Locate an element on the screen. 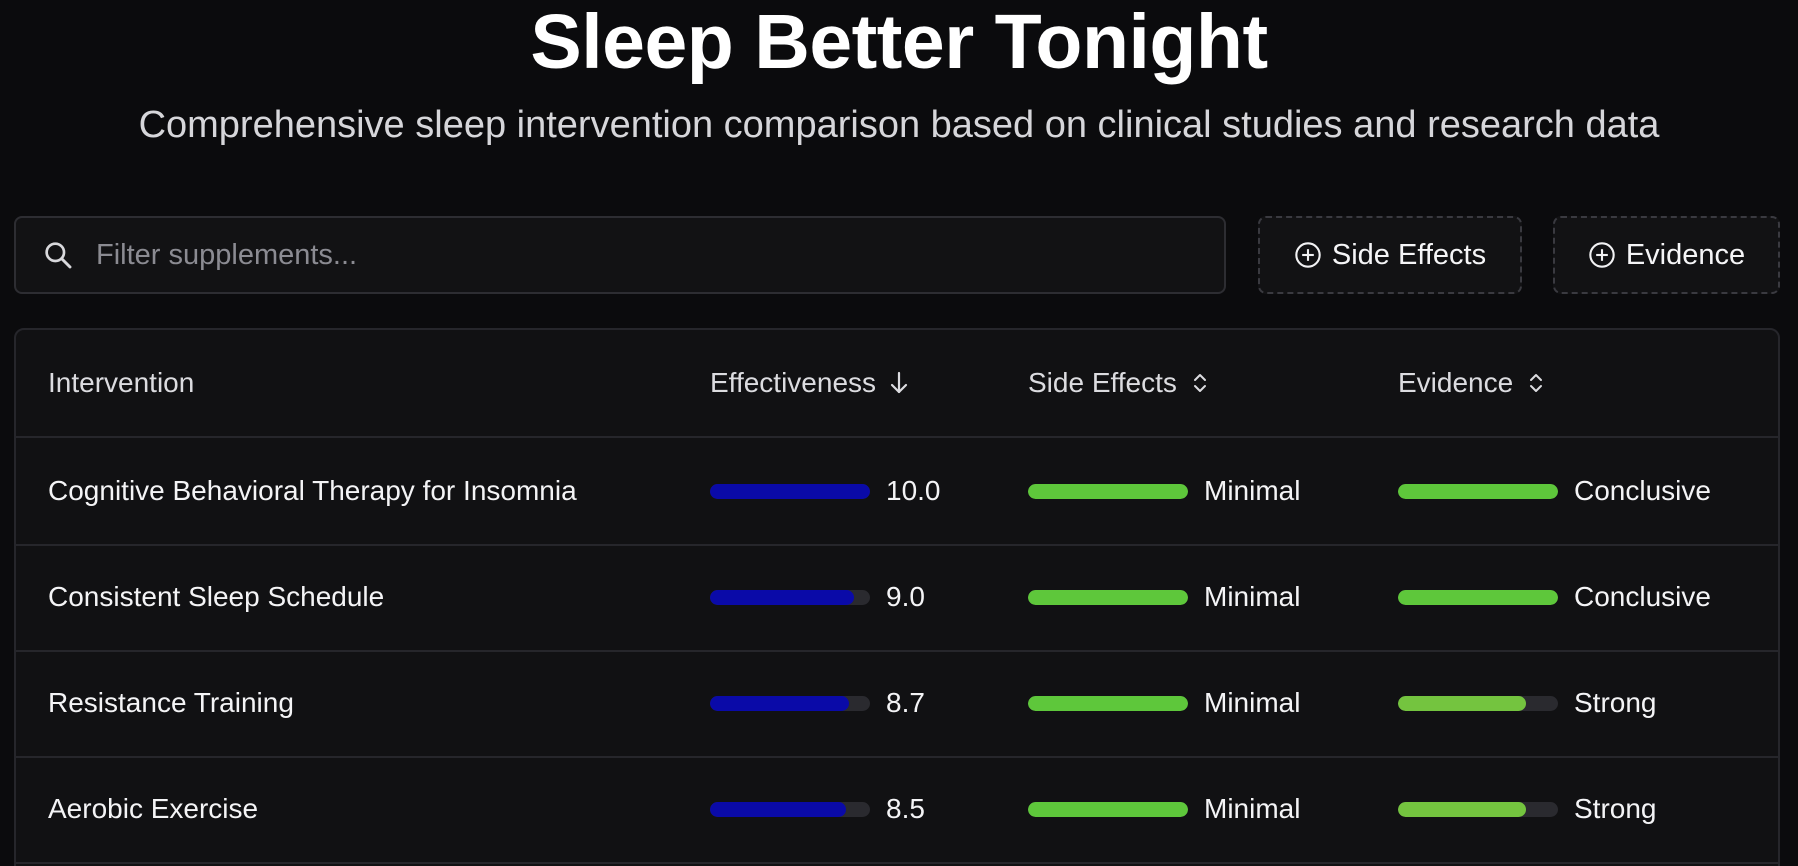  search-box is located at coordinates (620, 255).